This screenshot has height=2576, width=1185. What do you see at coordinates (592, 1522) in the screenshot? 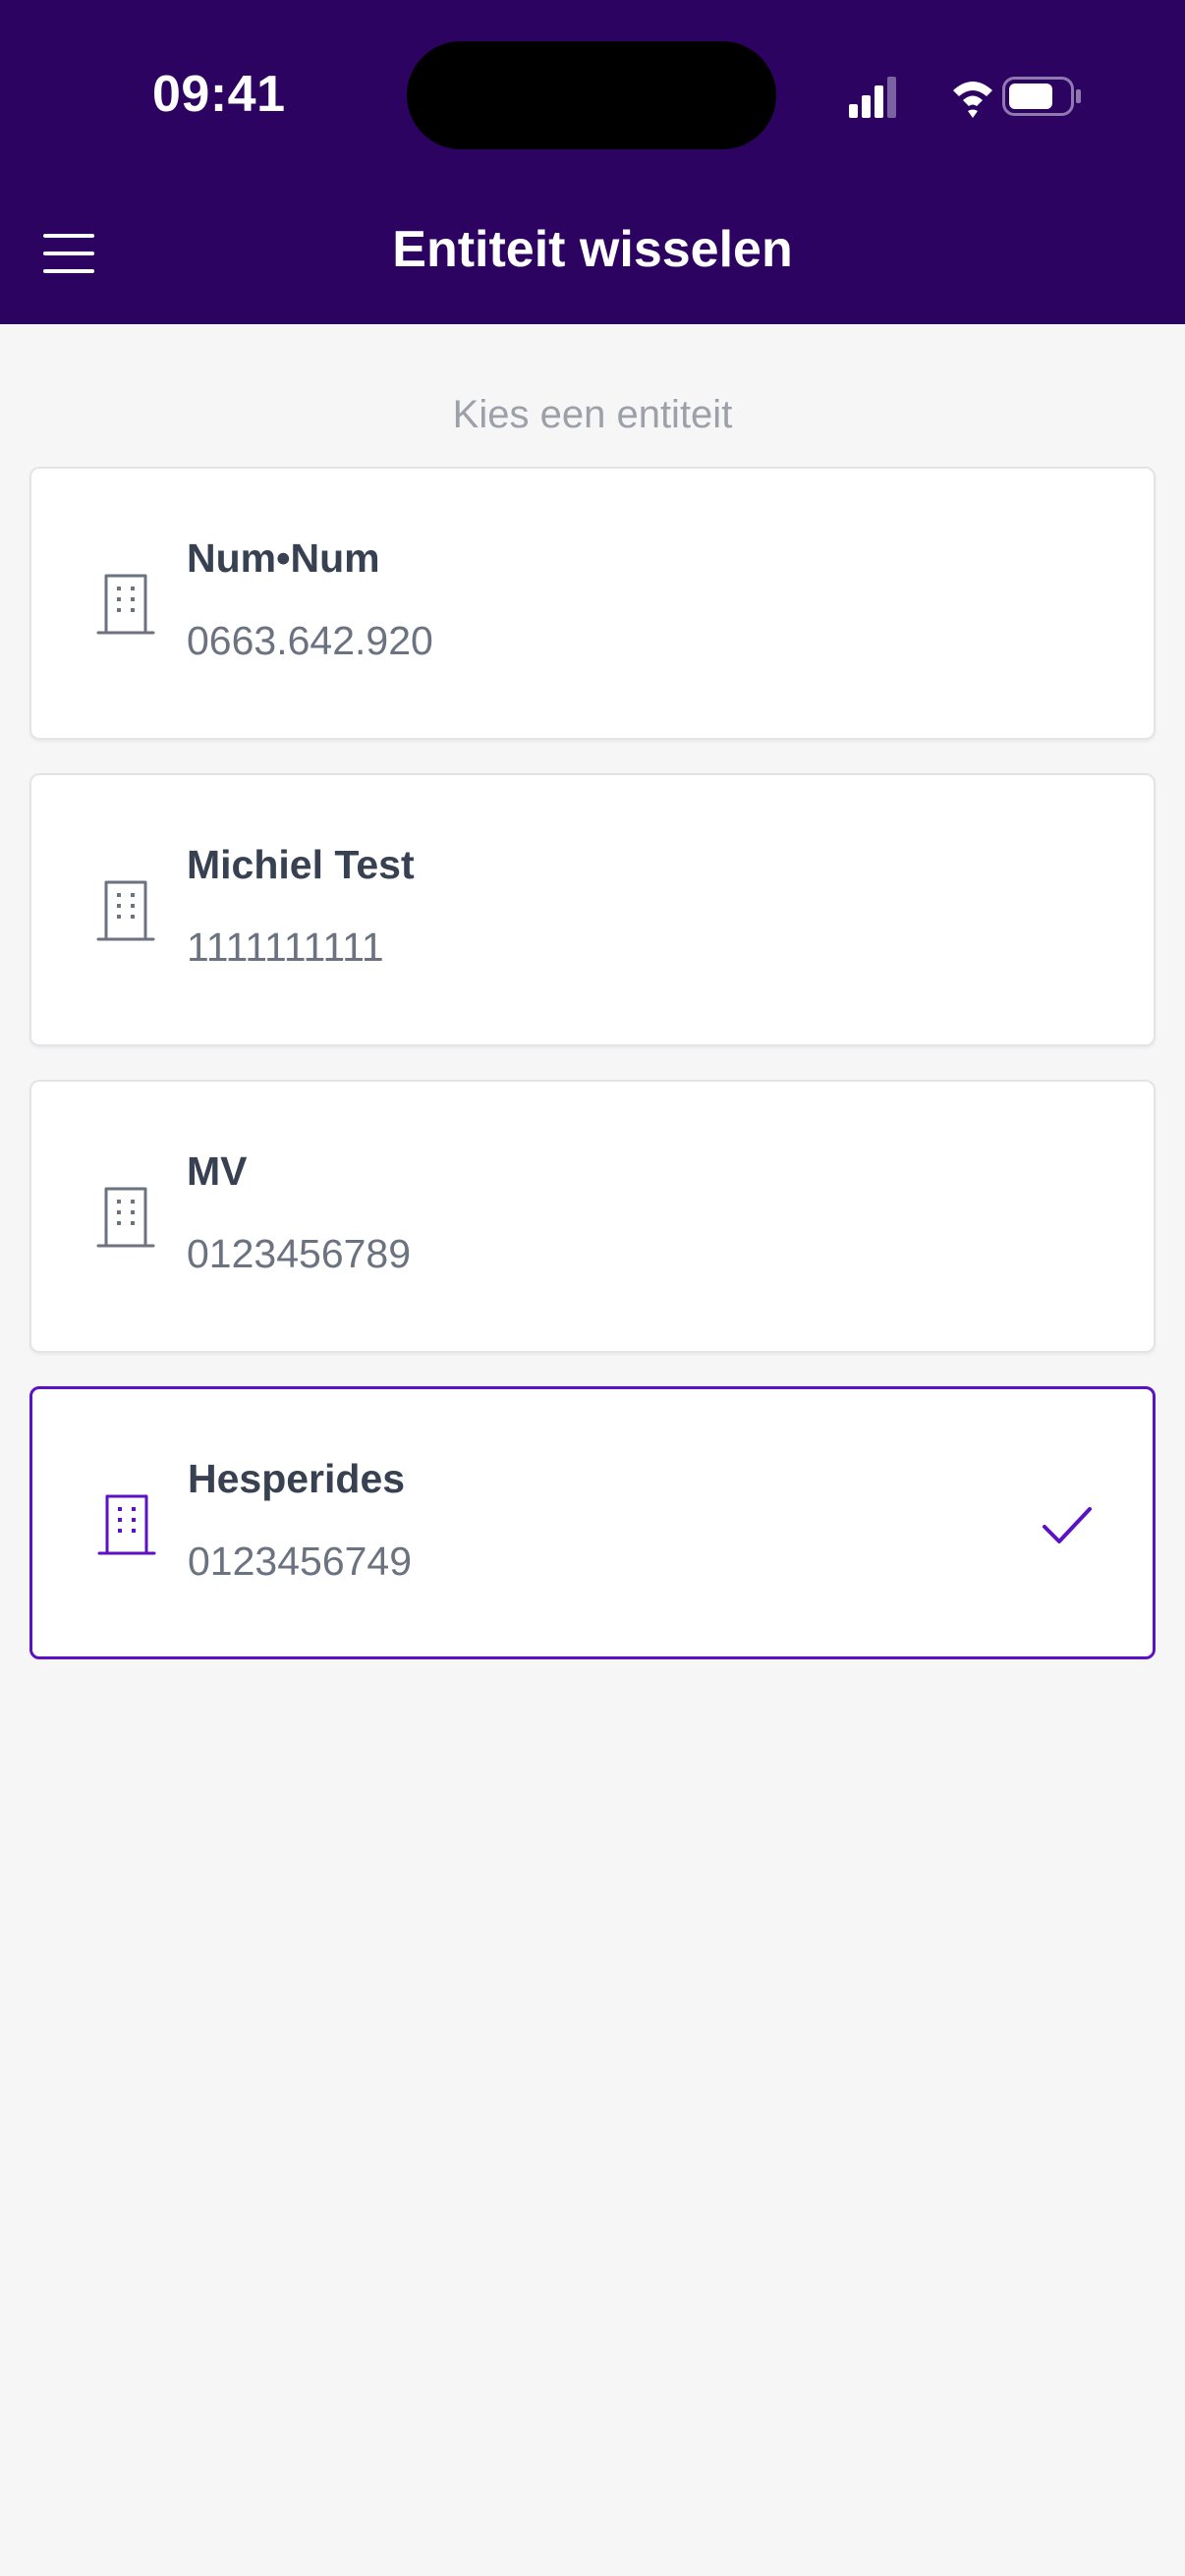
I see `entity-card-selected: Hesperides 0123456749` at bounding box center [592, 1522].